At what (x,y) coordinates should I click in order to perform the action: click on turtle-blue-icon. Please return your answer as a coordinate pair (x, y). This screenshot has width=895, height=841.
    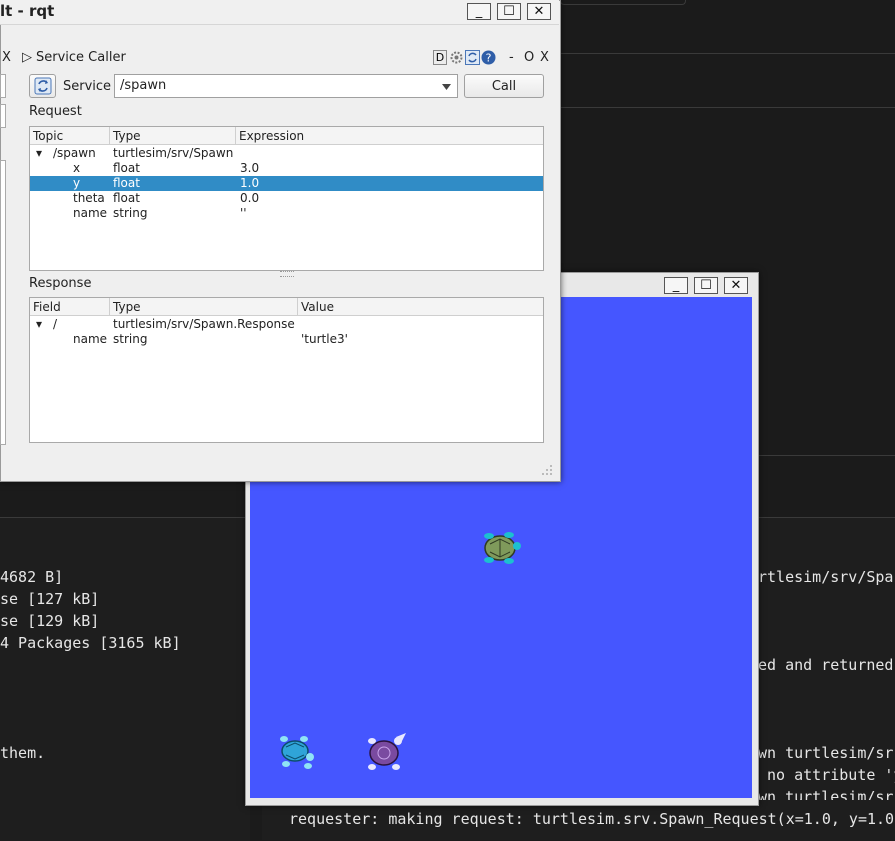
    Looking at the image, I should click on (297, 752).